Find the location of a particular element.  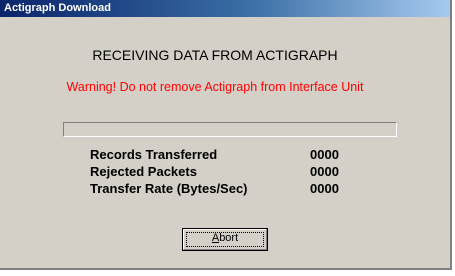

abort-button-label: Abort is located at coordinates (225, 238).